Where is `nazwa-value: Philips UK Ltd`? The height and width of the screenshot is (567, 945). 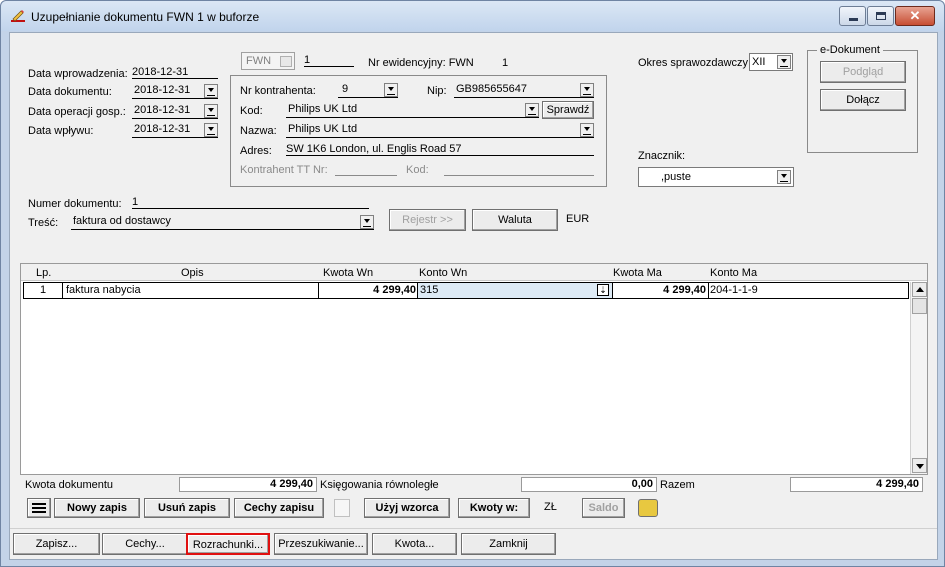 nazwa-value: Philips UK Ltd is located at coordinates (323, 129).